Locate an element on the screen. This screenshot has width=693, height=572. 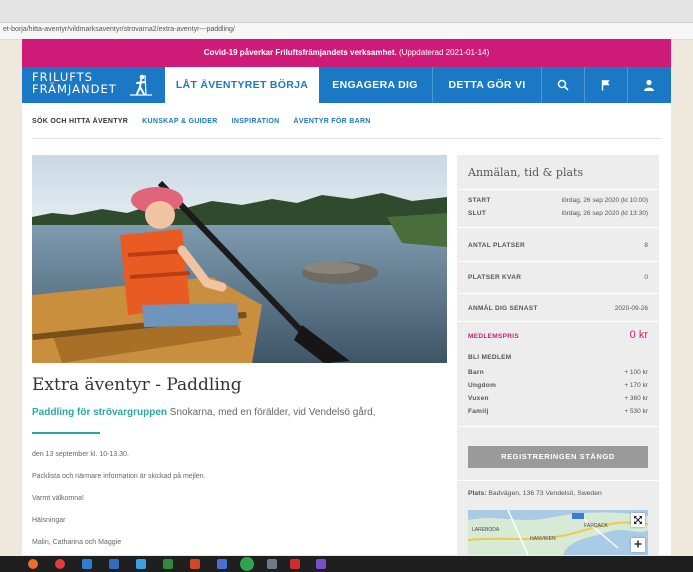
tab-detta-gor-vi: DETTA GÖR VI is located at coordinates (487, 85).